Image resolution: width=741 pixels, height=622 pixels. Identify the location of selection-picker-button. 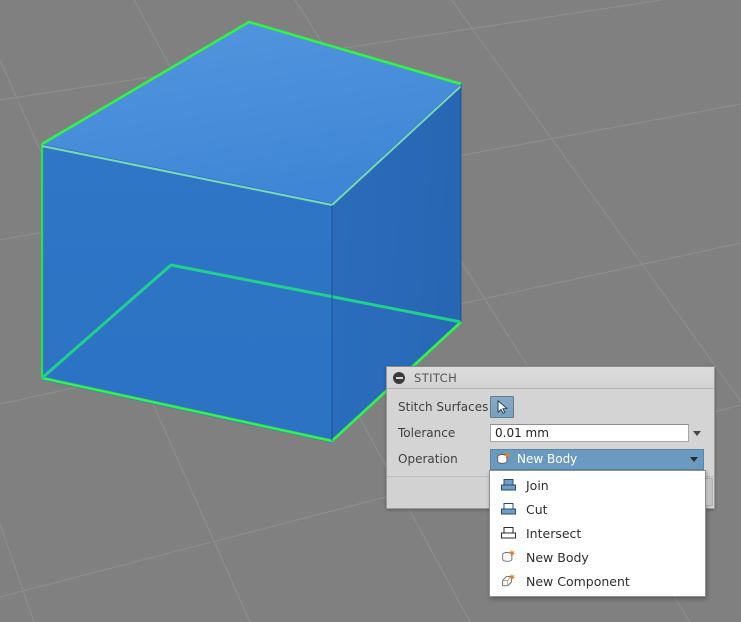
(502, 407).